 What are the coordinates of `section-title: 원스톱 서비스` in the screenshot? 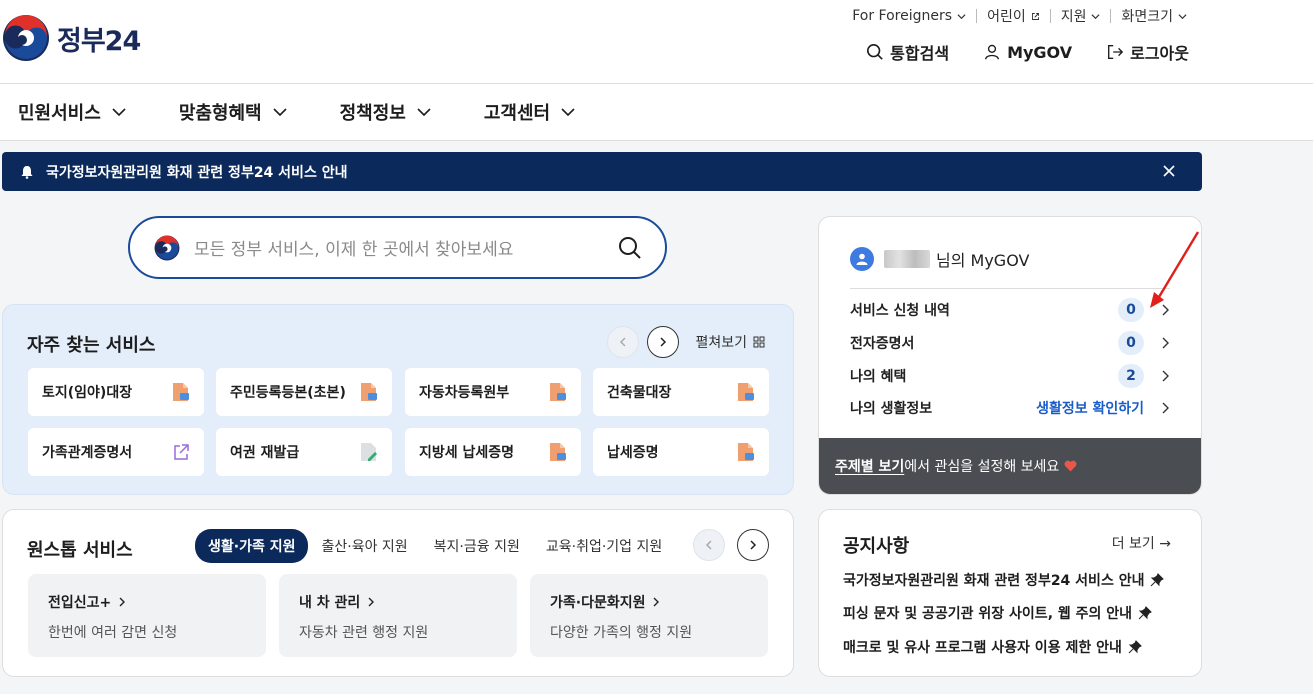 It's located at (80, 550).